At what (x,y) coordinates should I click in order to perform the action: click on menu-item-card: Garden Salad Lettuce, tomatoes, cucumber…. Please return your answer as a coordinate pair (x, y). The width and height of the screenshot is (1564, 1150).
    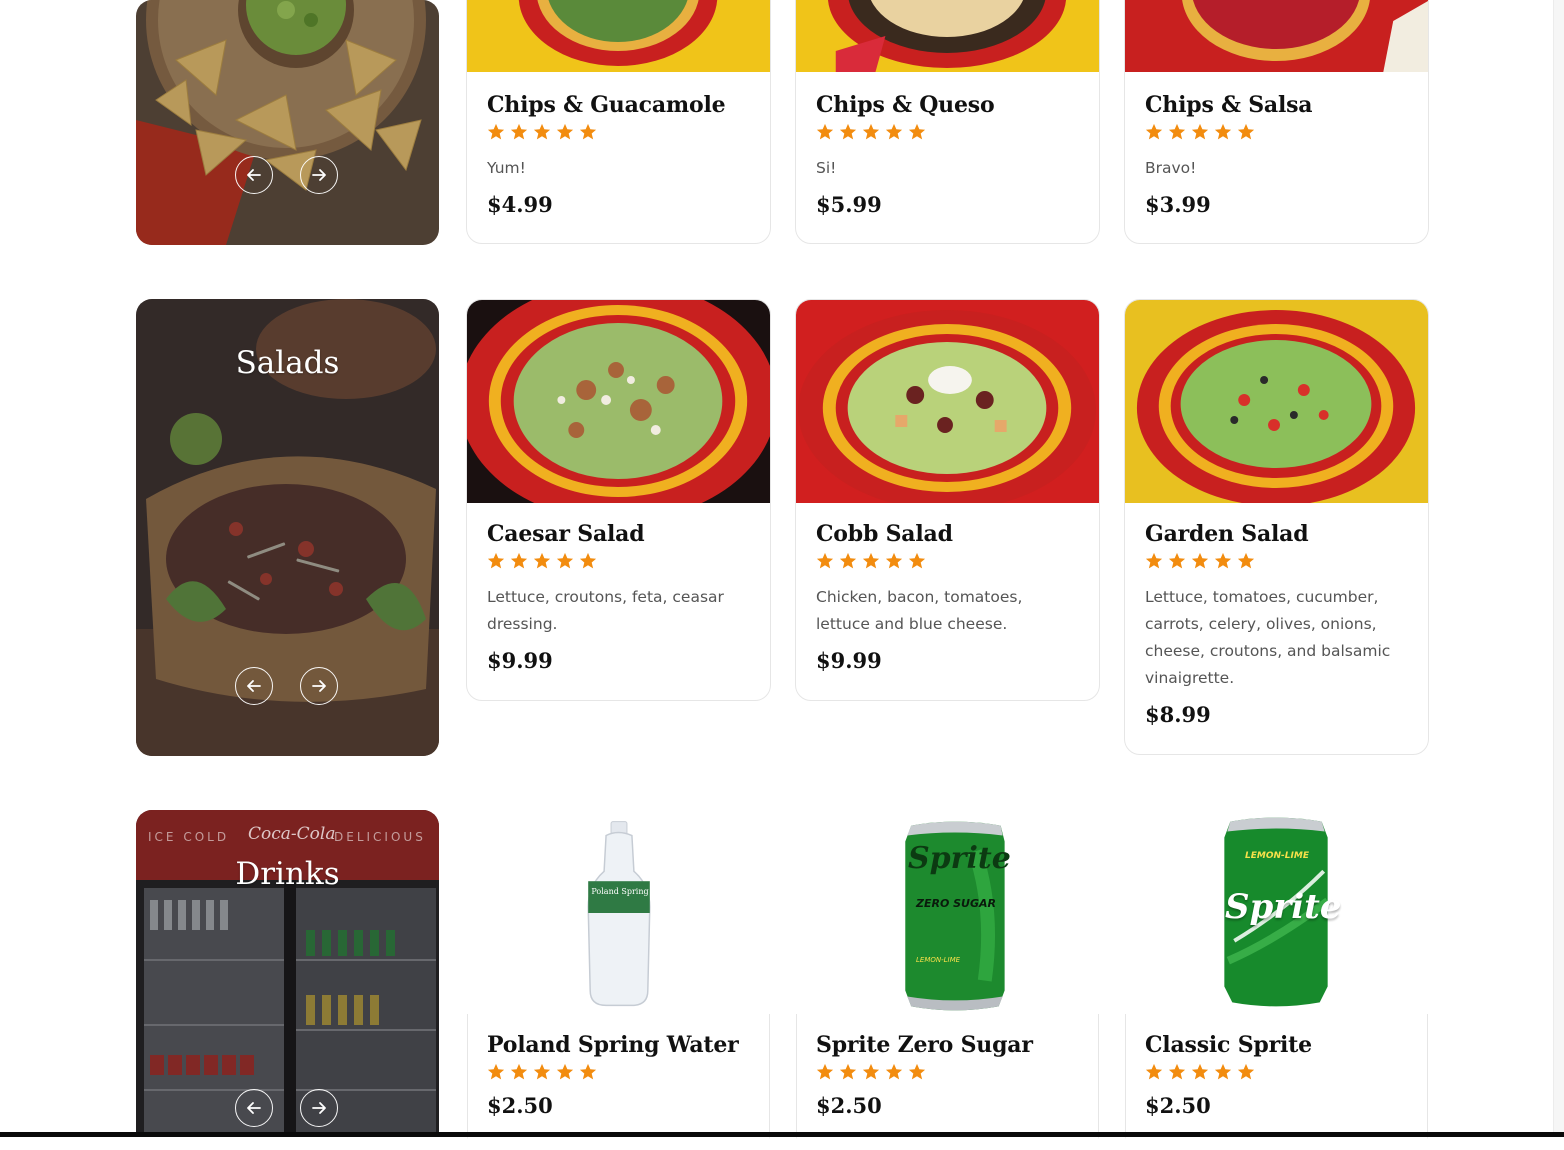
    Looking at the image, I should click on (1276, 527).